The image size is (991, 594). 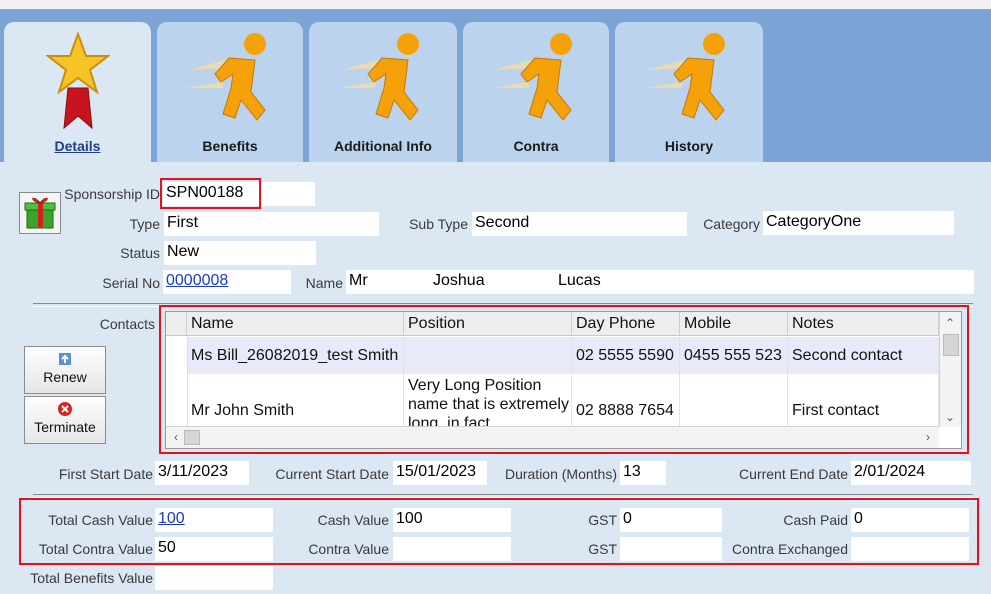 What do you see at coordinates (911, 473) in the screenshot?
I see `current-end-date-field: 2/01/2024` at bounding box center [911, 473].